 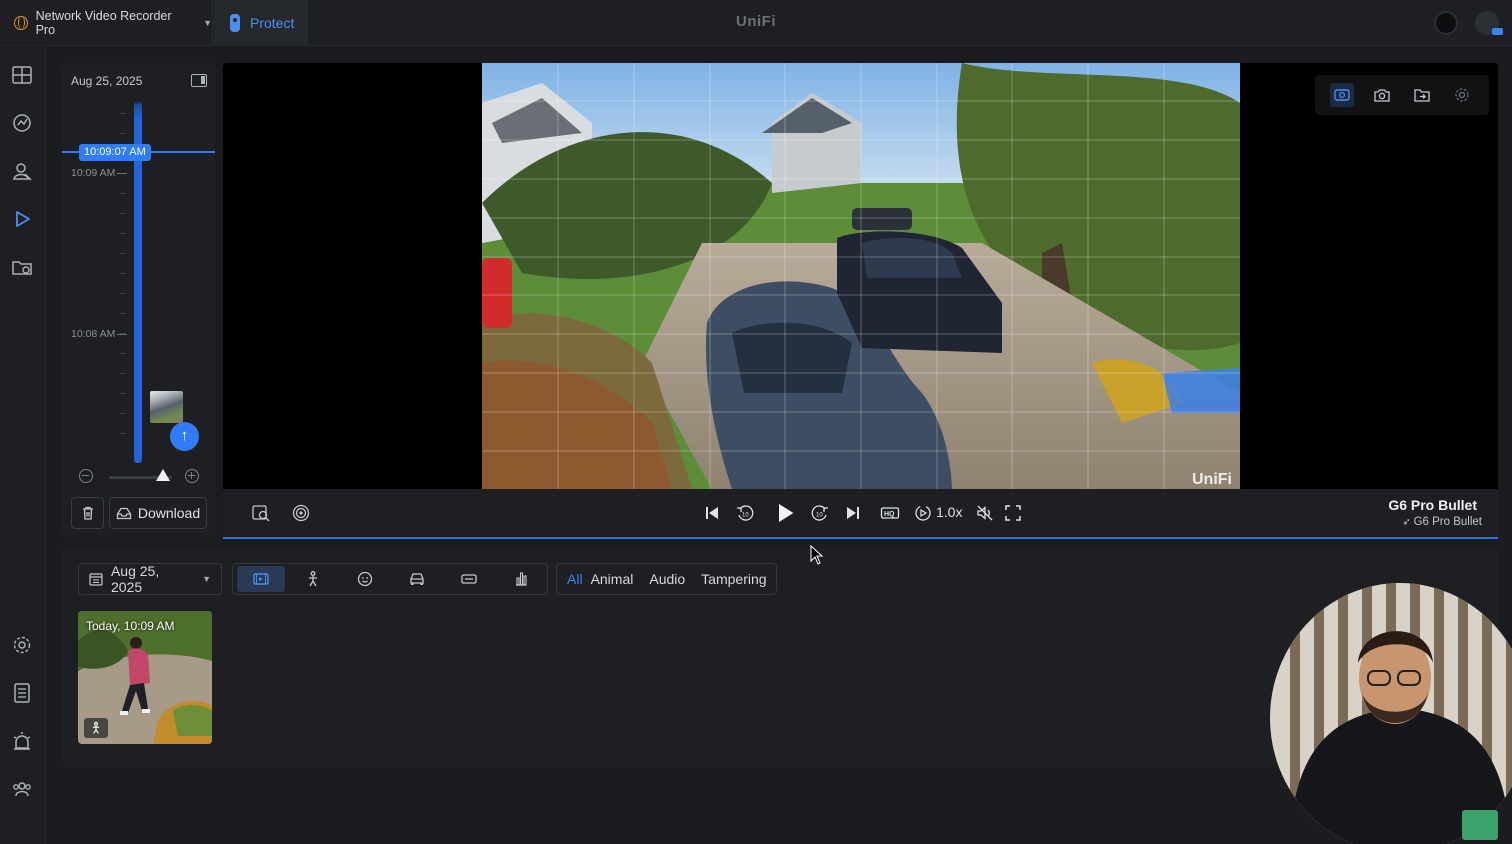 What do you see at coordinates (22, 123) in the screenshot?
I see `nav-alarm-manager-icon` at bounding box center [22, 123].